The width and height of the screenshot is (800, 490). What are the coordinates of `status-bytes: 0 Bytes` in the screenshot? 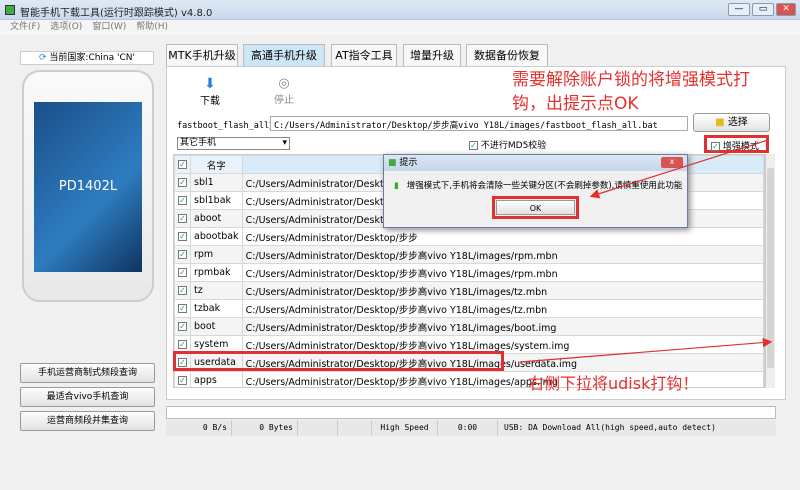 It's located at (265, 428).